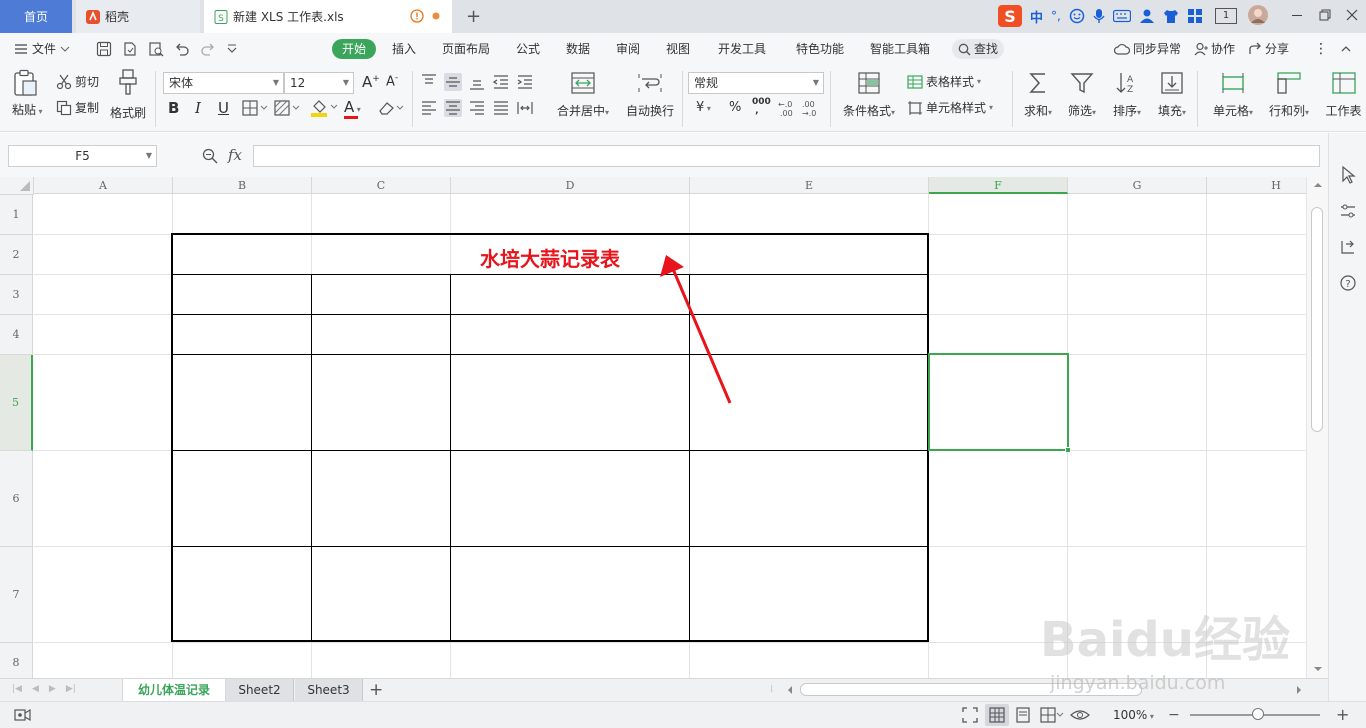 Image resolution: width=1366 pixels, height=728 pixels. Describe the element at coordinates (16, 295) in the screenshot. I see `row-header-3: 3` at that location.